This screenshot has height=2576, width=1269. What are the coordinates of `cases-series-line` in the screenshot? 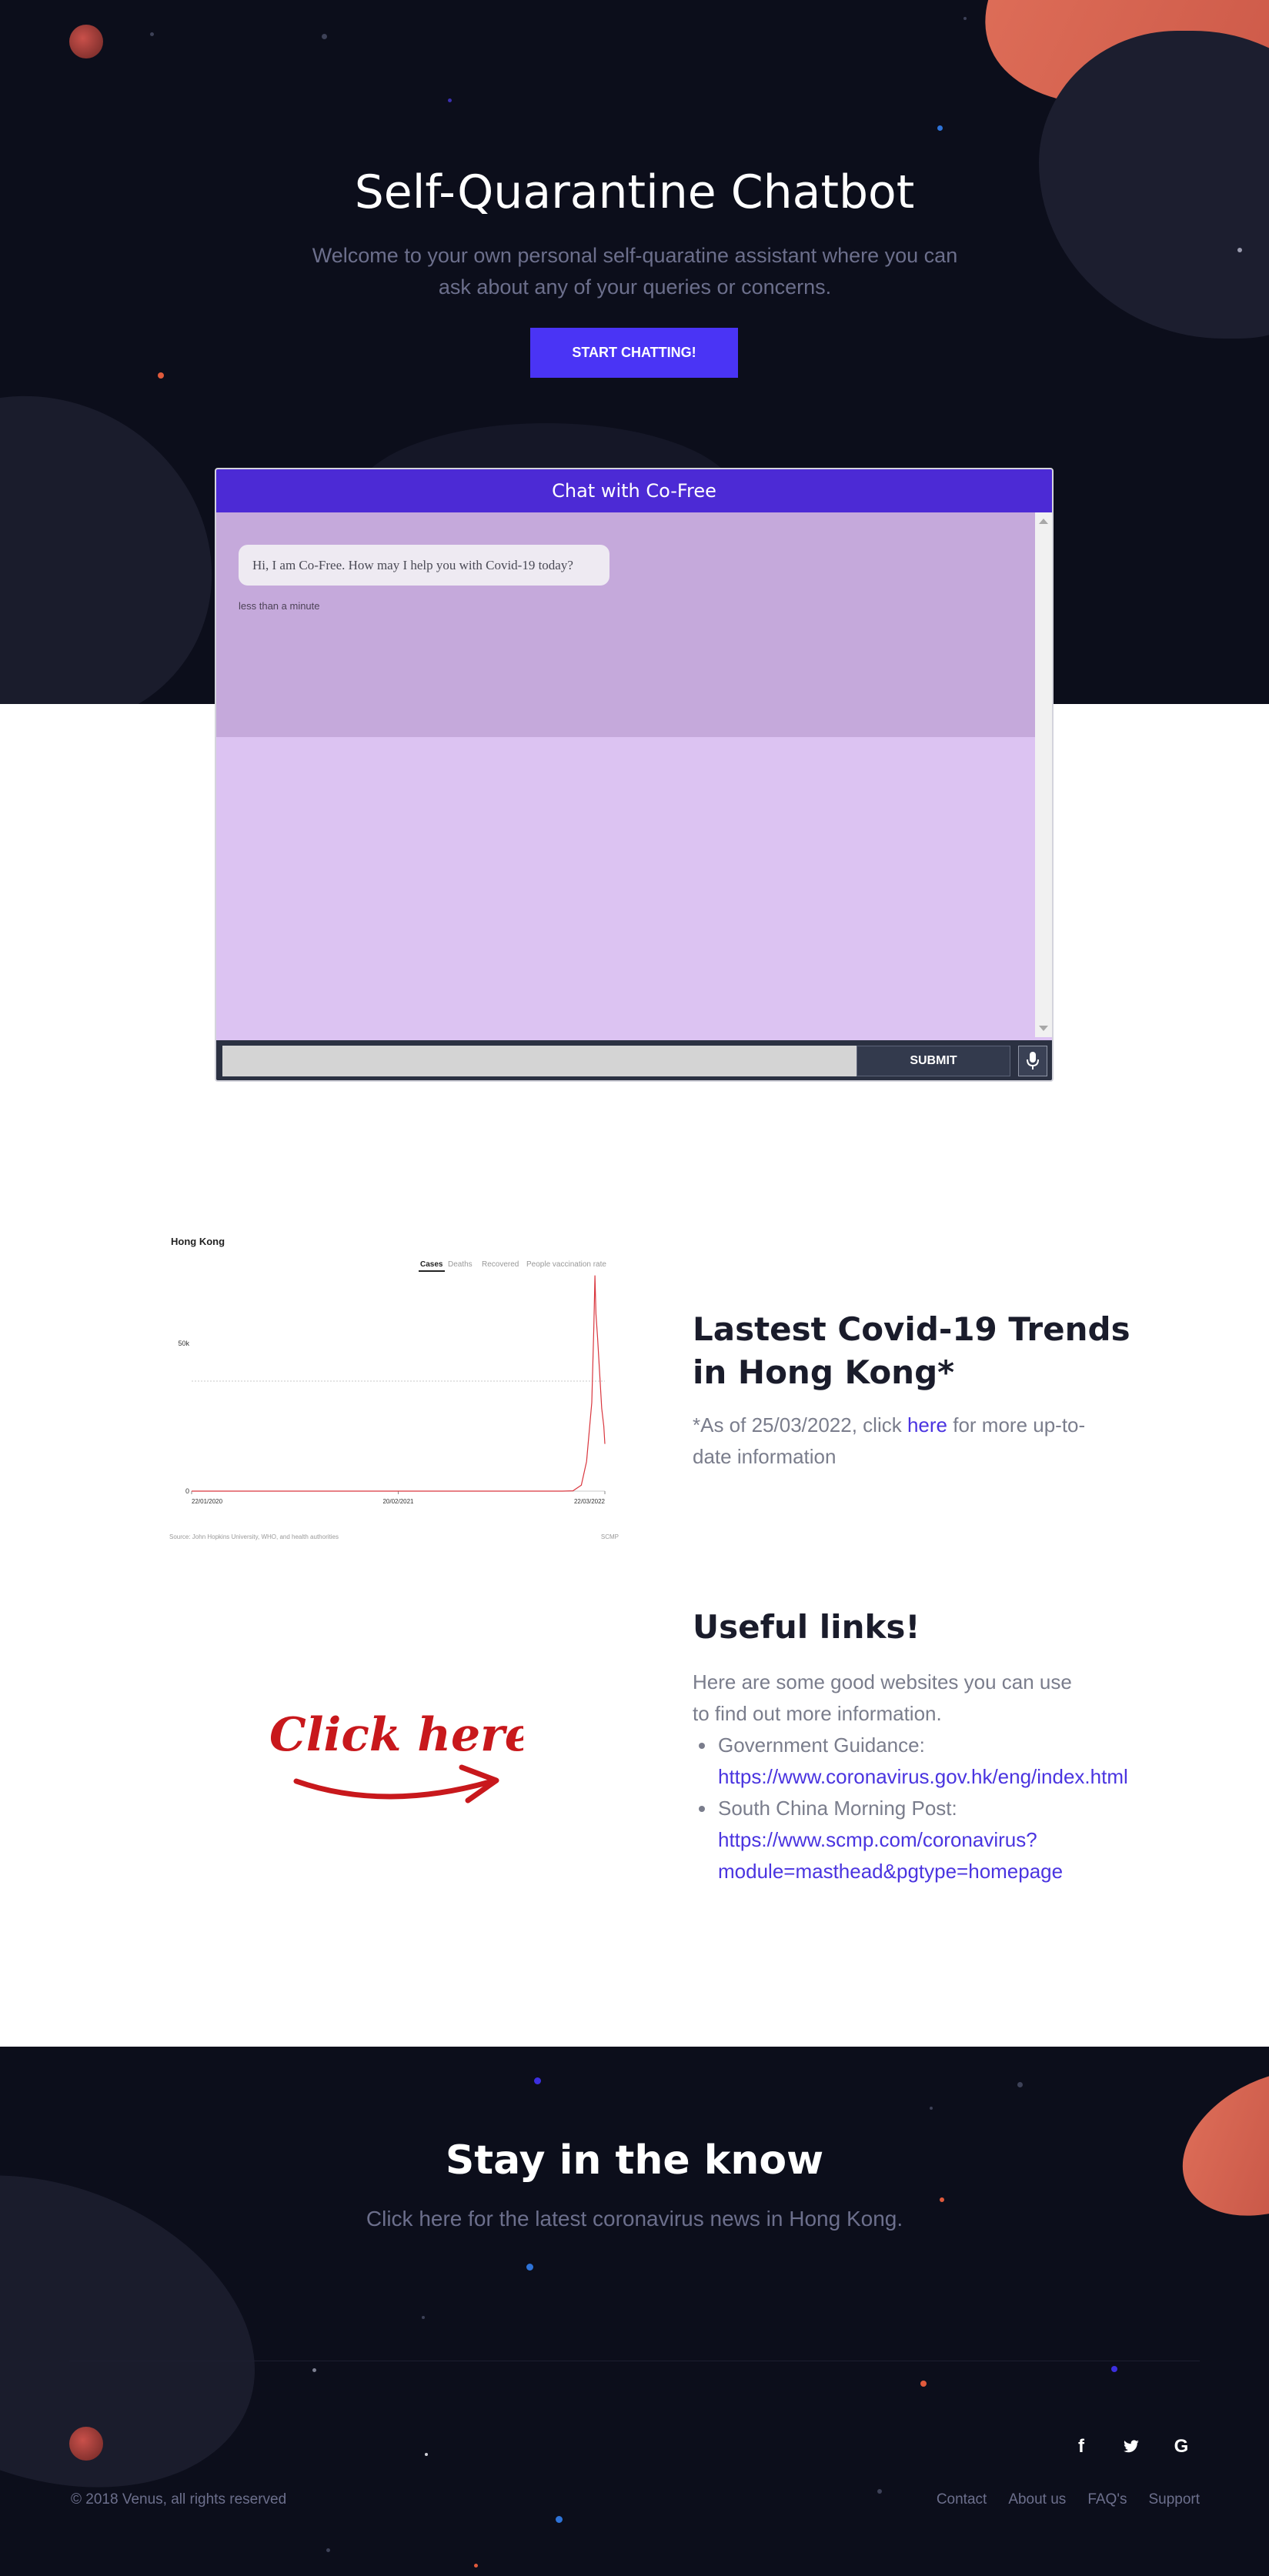 It's located at (399, 1383).